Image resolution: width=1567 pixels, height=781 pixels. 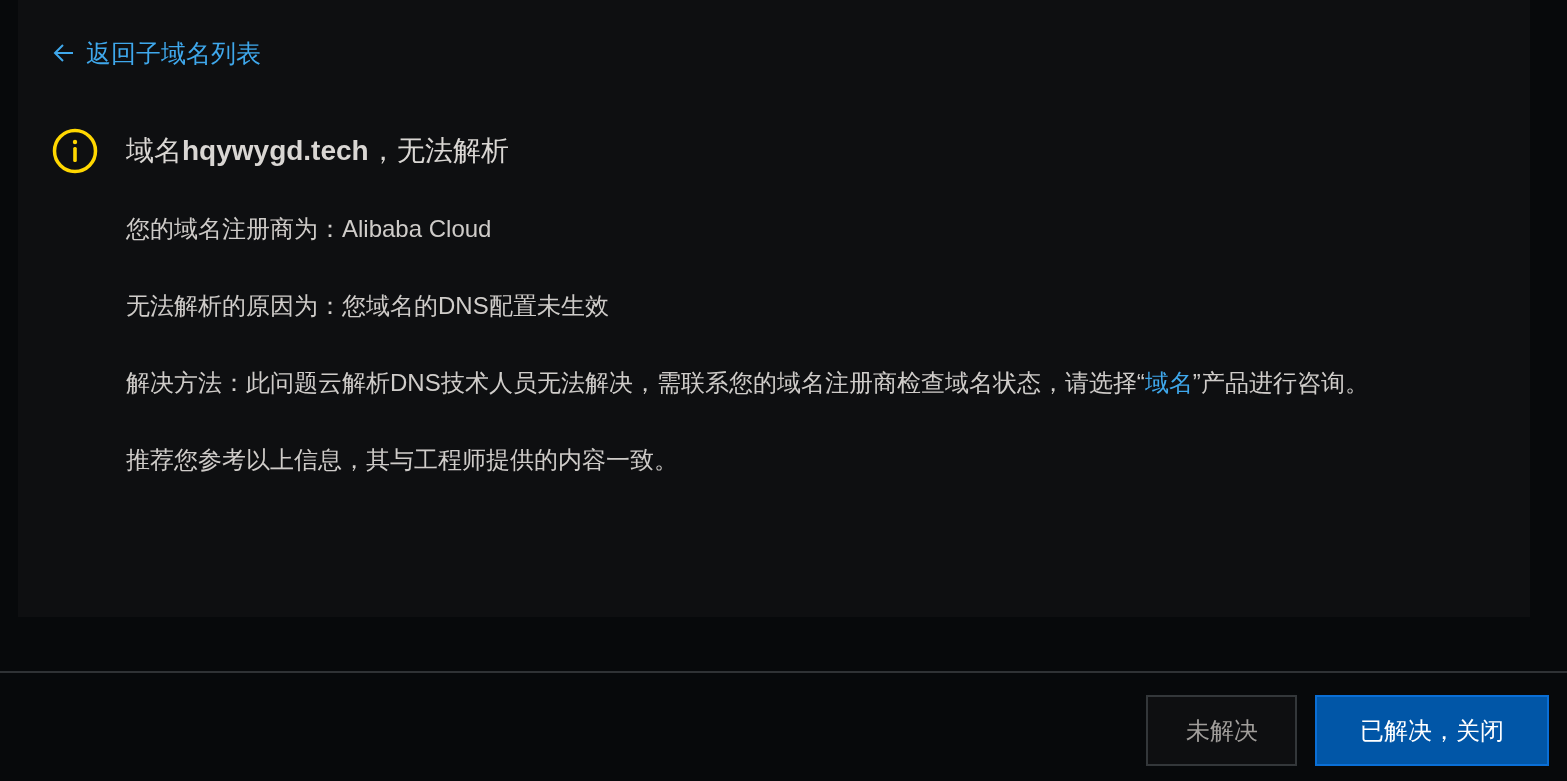 I want to click on solution-text: 此问题云解析DNS技术人员无法解决，需联系您的域名注册商检查域名状态，请选择“域名”产品进行咨询。, so click(x=808, y=383).